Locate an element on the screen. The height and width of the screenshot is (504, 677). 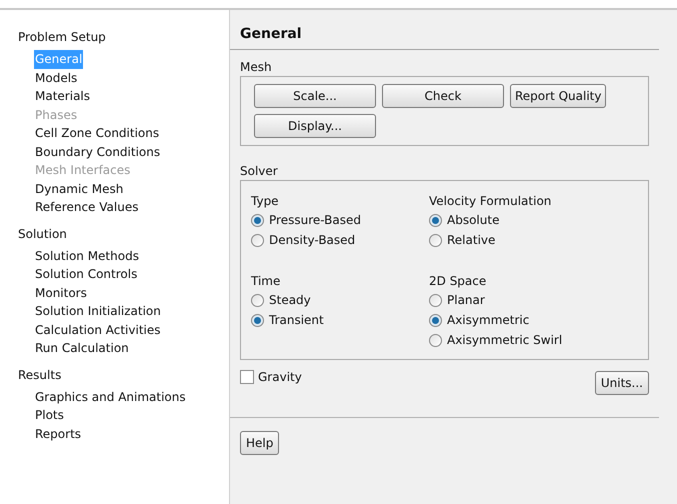
tree-item: Solution Methods is located at coordinates (87, 255).